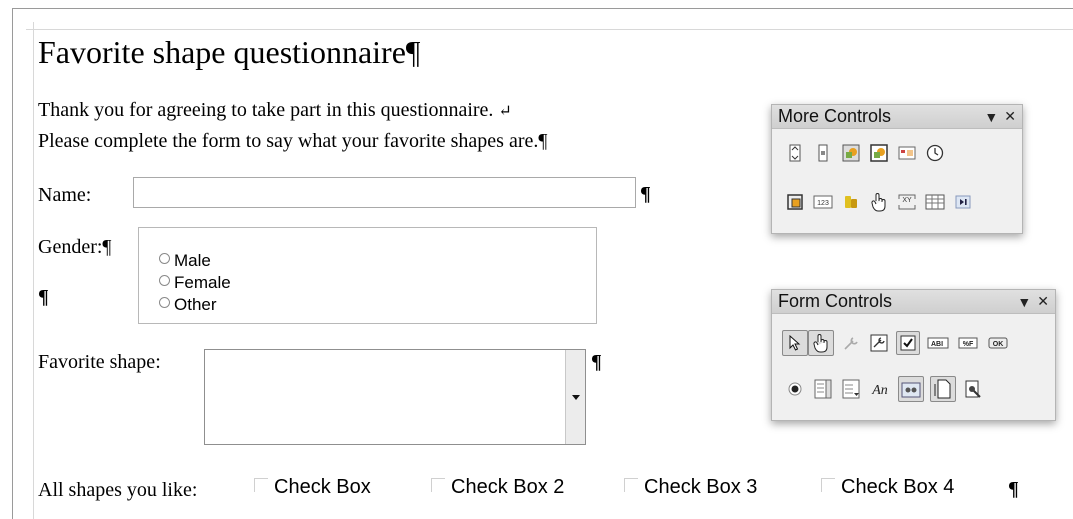  What do you see at coordinates (75, 247) in the screenshot?
I see `gender-label: Gender:¶` at bounding box center [75, 247].